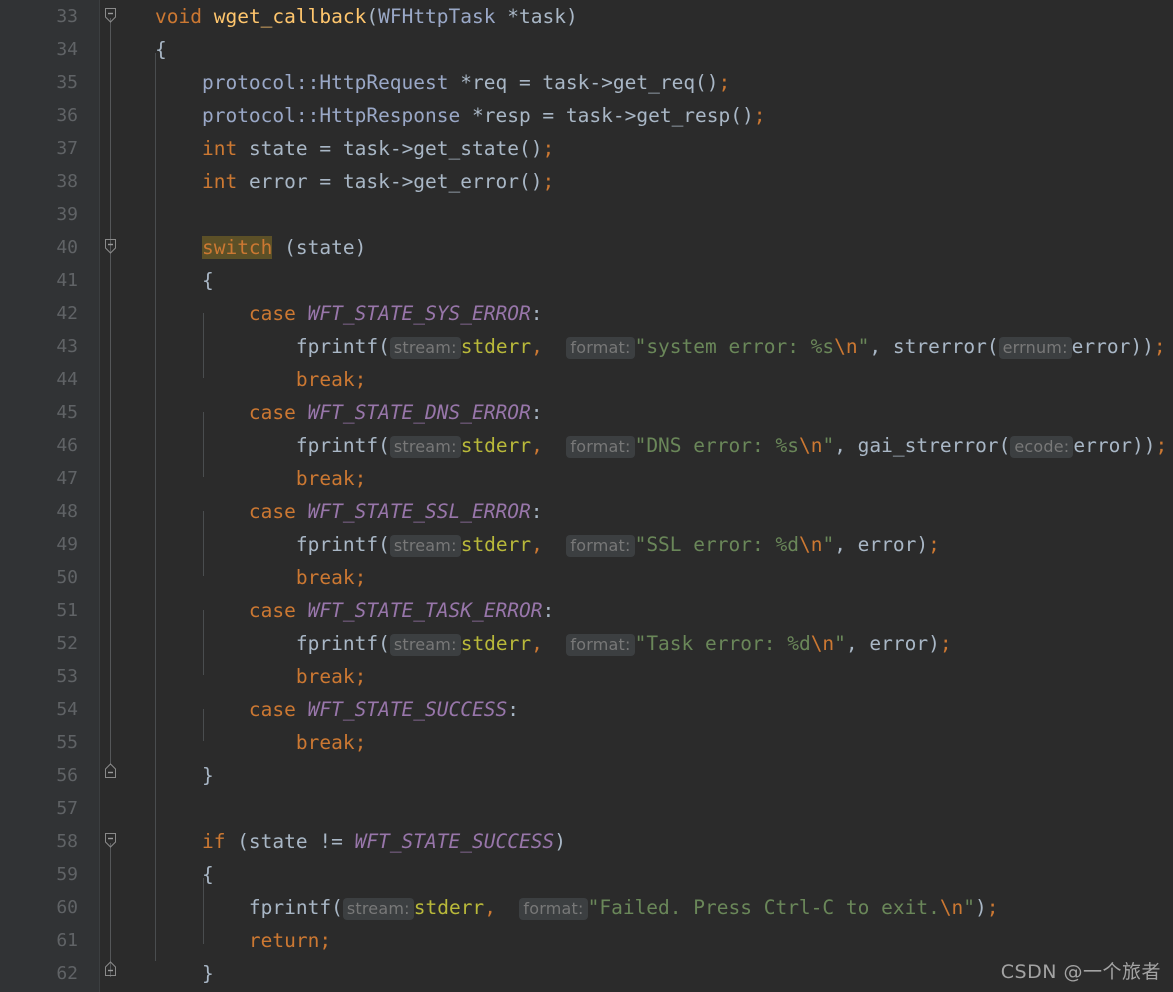 This screenshot has height=992, width=1173. Describe the element at coordinates (354, 148) in the screenshot. I see `code-line-37: int state = task->get_state();` at that location.